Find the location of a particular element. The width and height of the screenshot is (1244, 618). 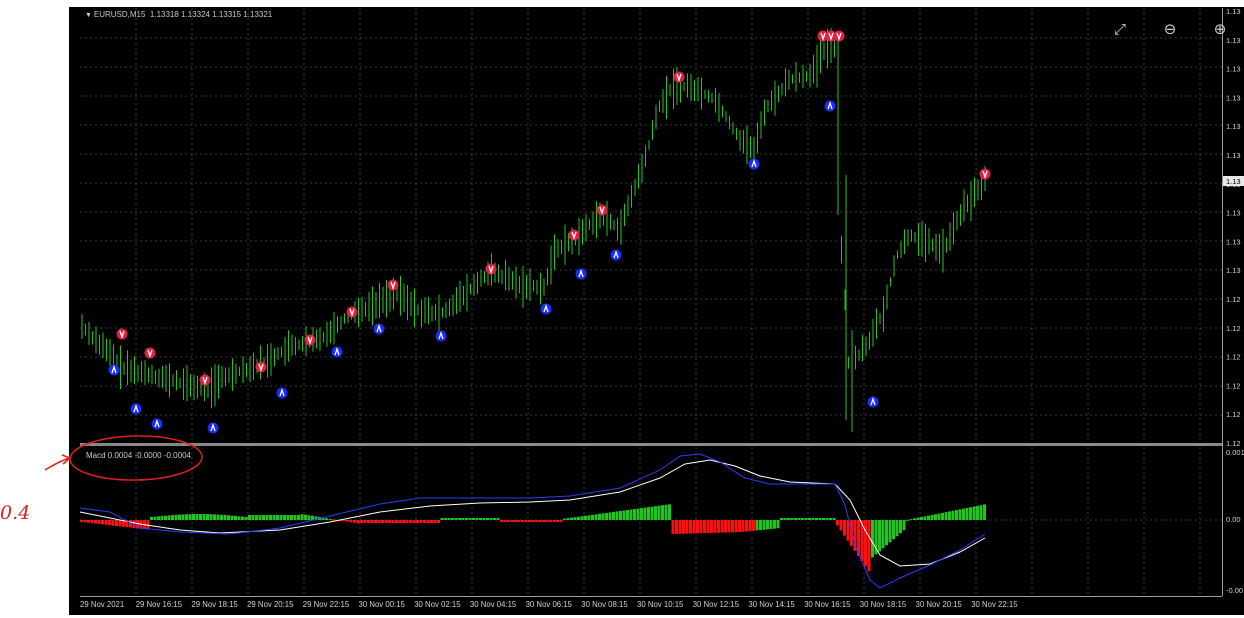

time-axis-label: 29 Nov 22:15 is located at coordinates (326, 604).